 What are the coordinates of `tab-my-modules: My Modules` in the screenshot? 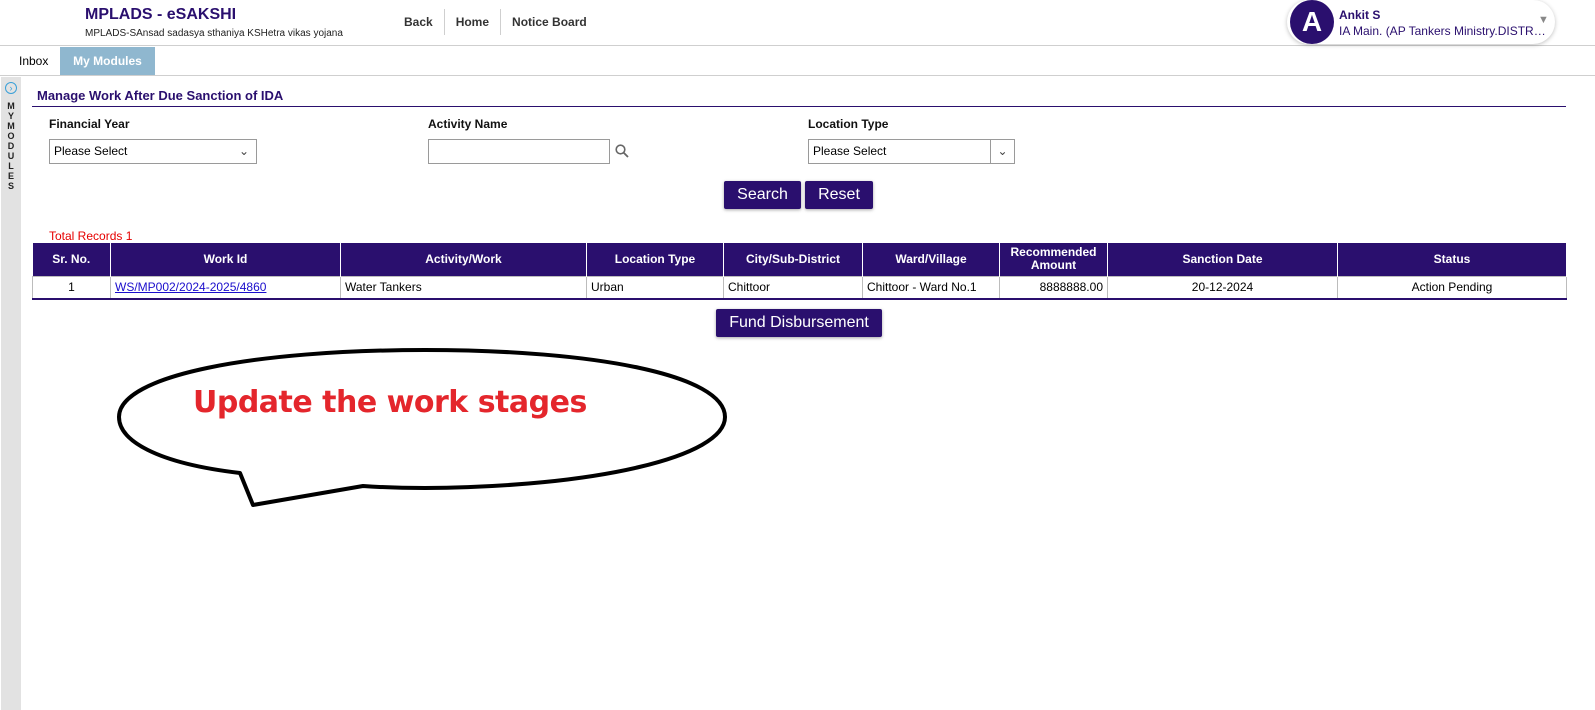 It's located at (107, 61).